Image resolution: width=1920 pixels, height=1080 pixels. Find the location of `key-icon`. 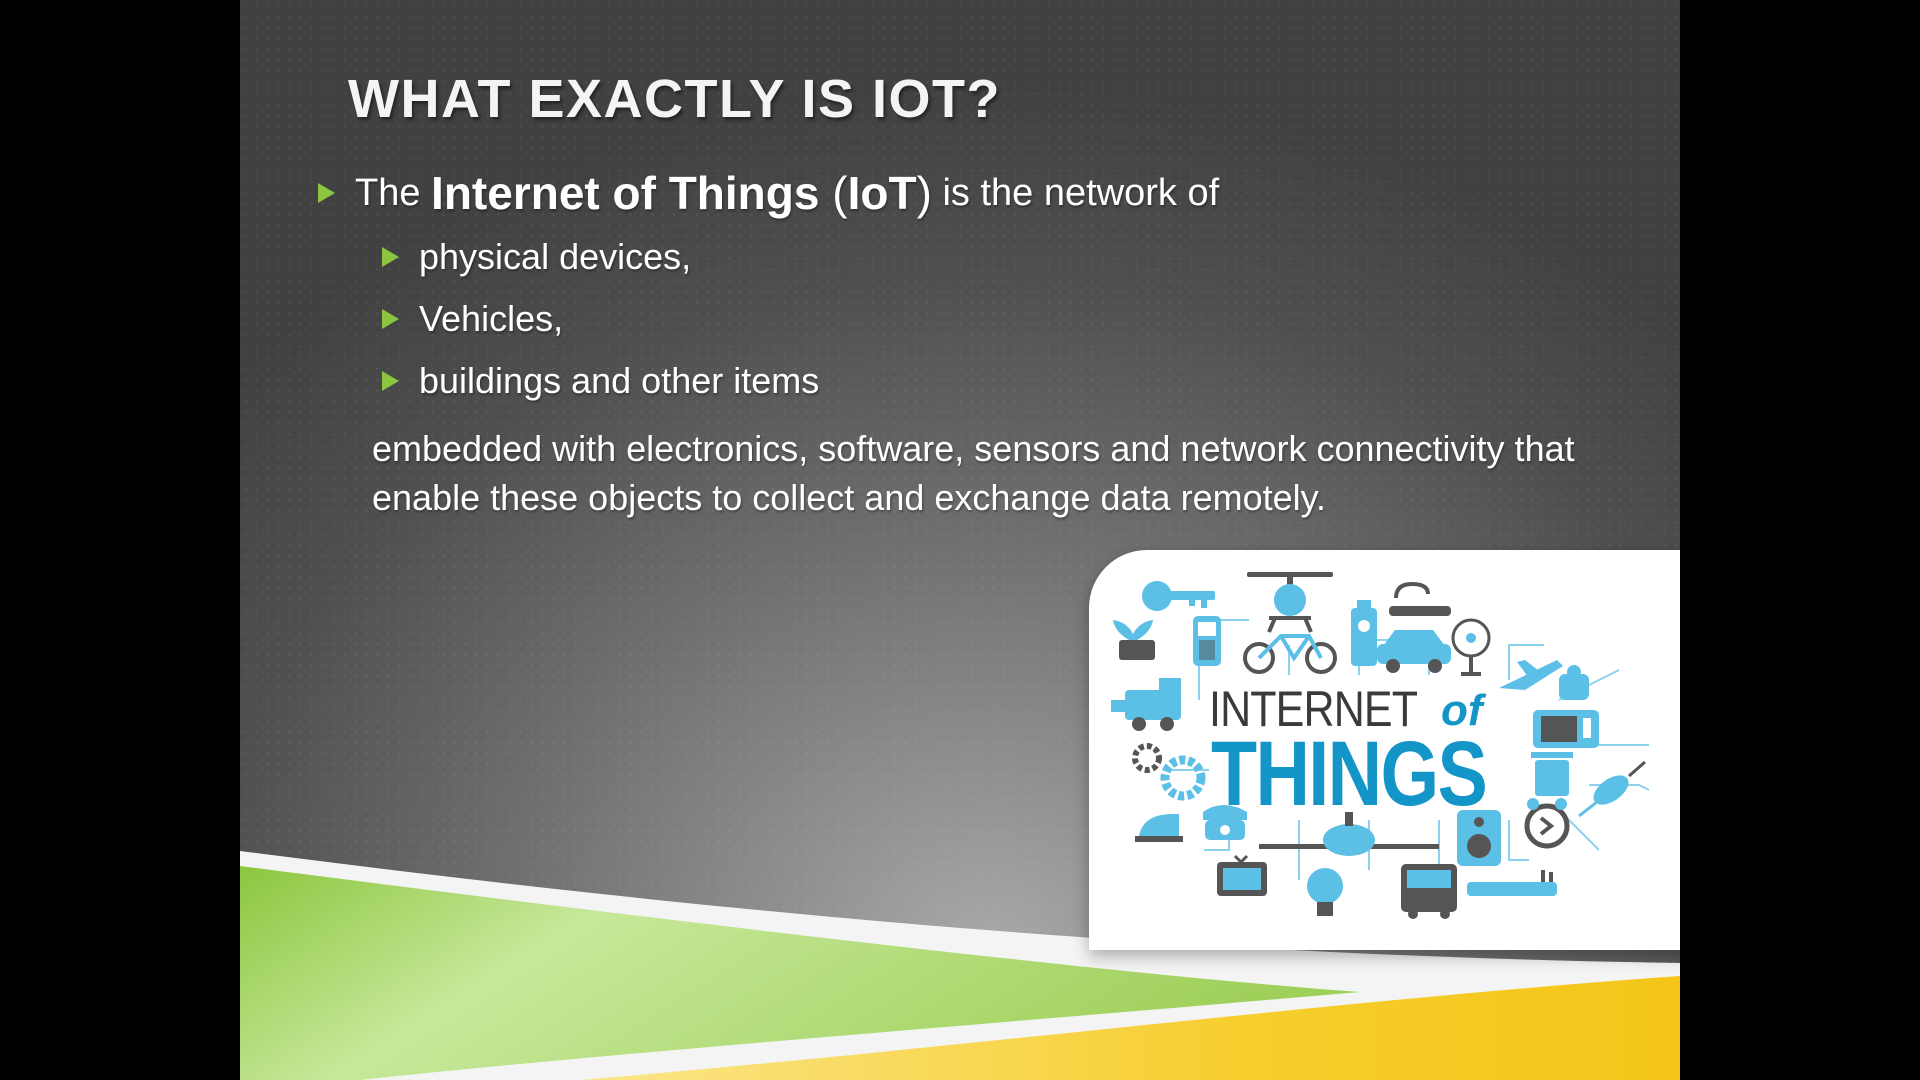

key-icon is located at coordinates (1178, 596).